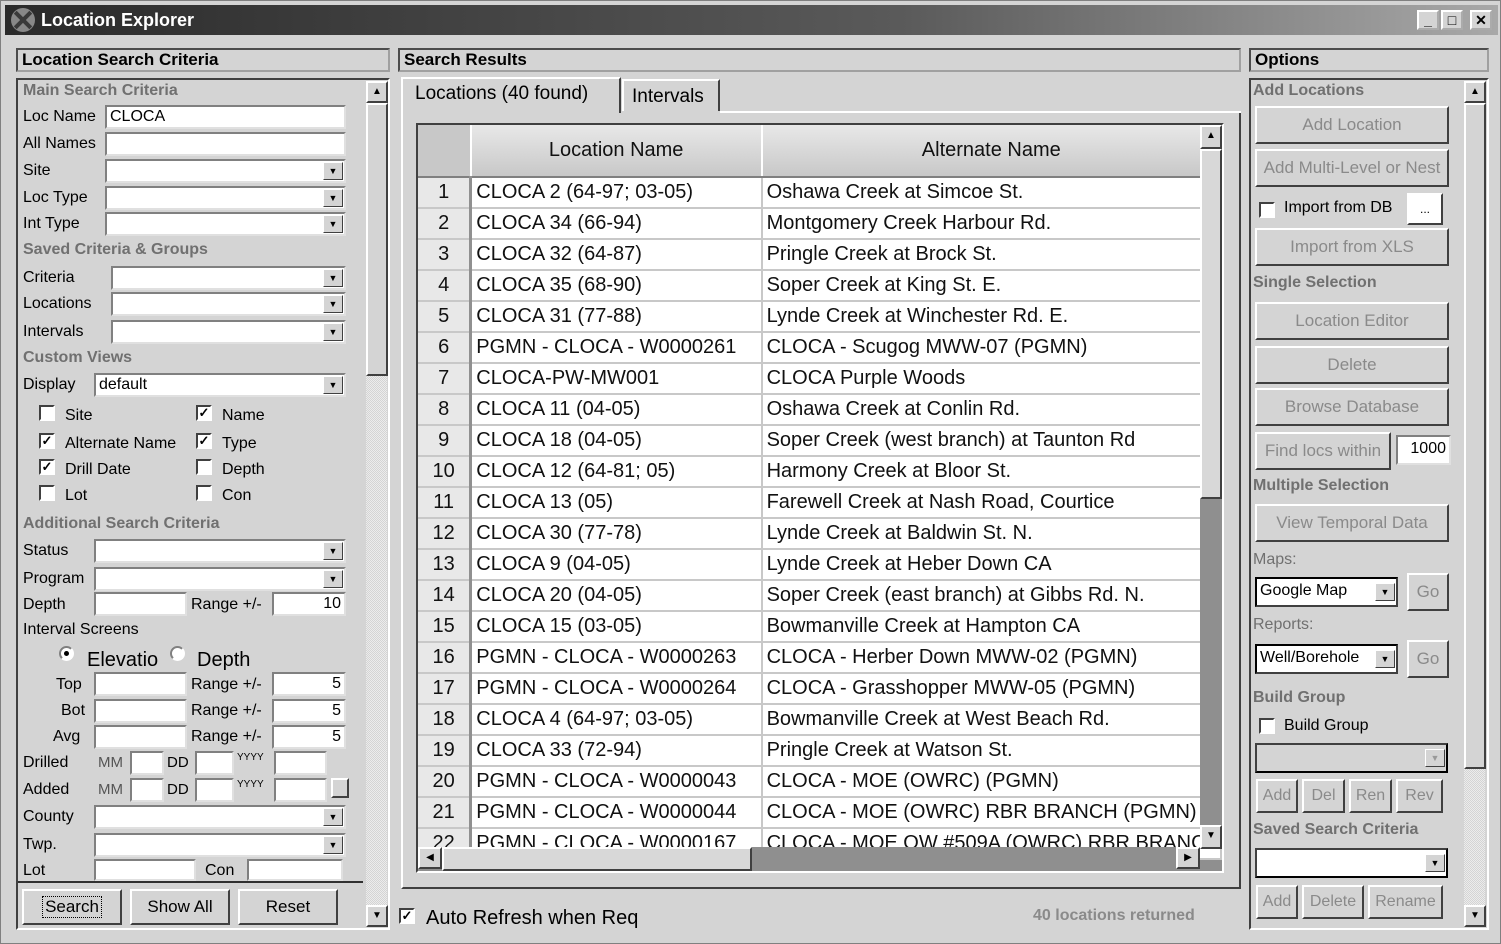  I want to click on location-name-cell: CLOCA 35 (68-90), so click(616, 286).